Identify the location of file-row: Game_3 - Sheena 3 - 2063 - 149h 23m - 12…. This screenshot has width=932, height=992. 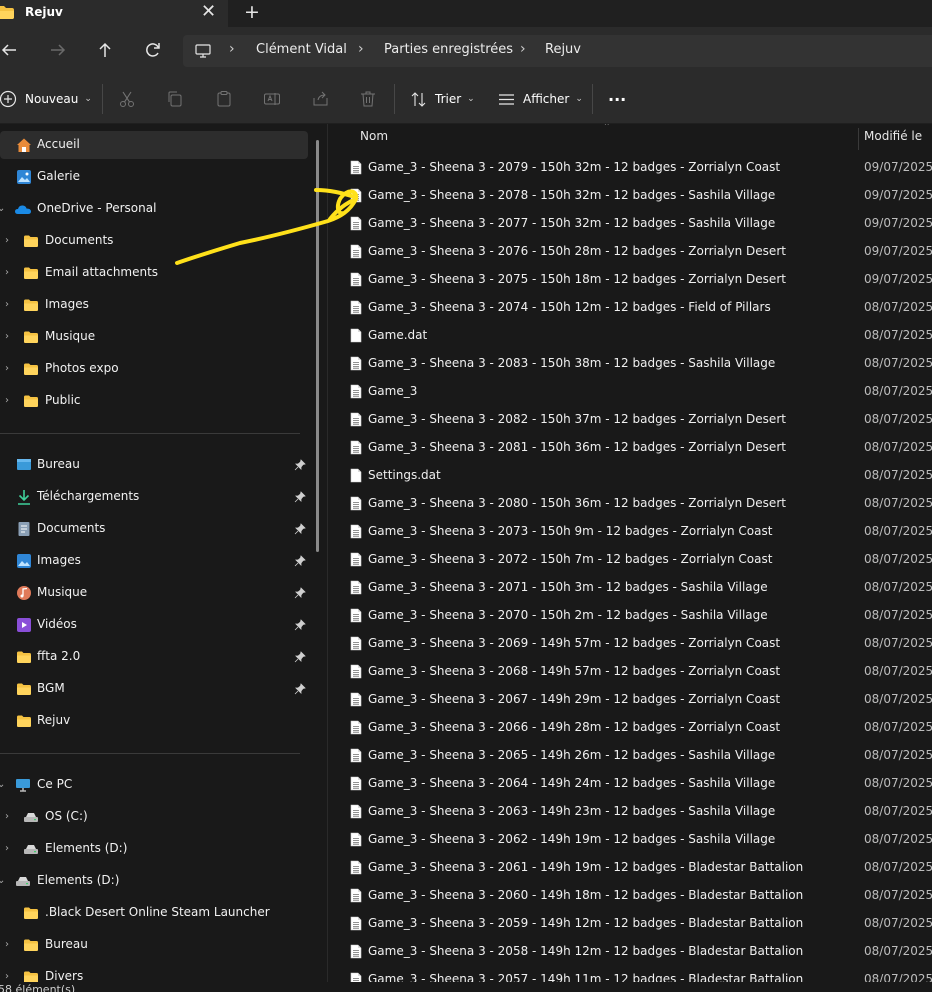
(630, 811).